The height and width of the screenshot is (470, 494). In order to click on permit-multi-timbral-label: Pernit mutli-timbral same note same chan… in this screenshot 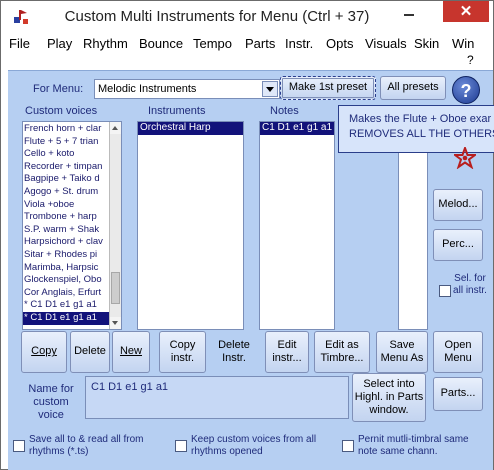, I will do `click(413, 445)`.